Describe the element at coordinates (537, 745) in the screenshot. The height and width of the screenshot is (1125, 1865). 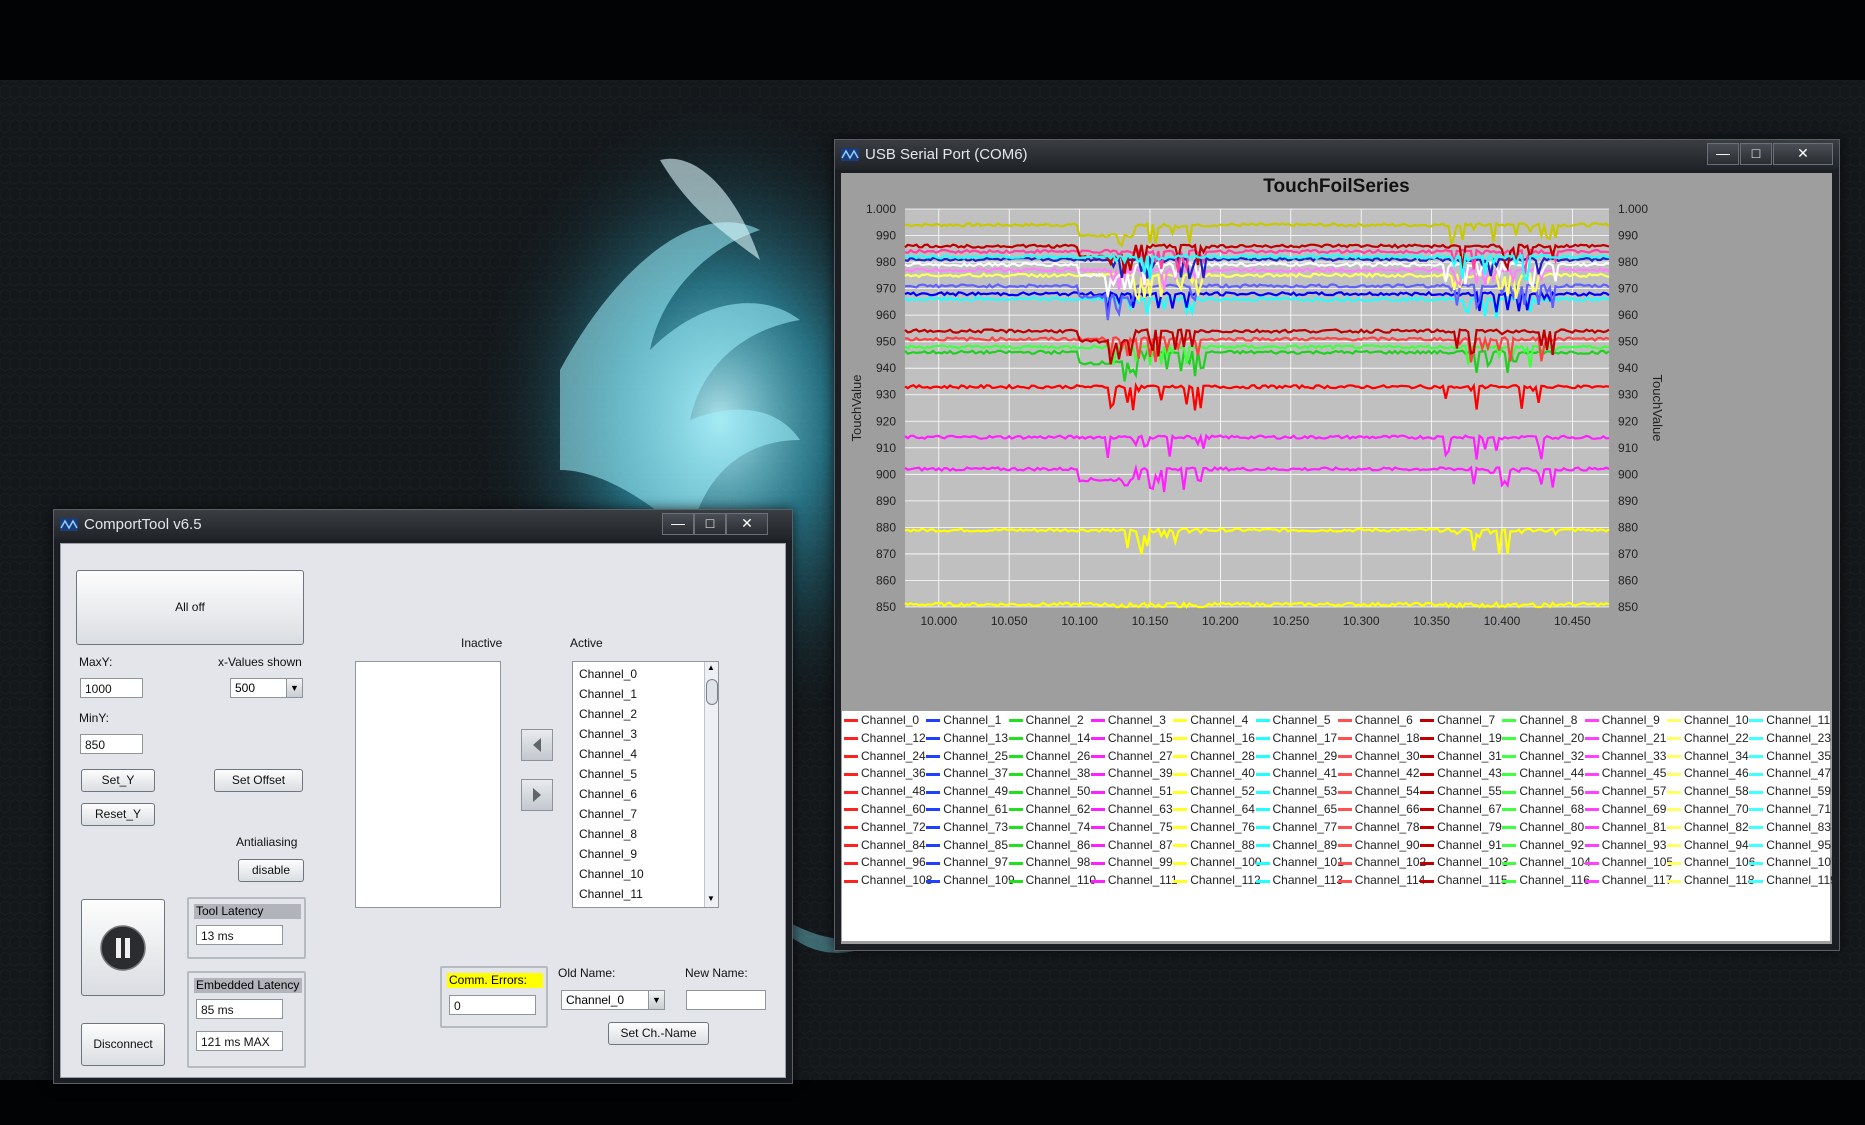
I see `move-left-button` at that location.